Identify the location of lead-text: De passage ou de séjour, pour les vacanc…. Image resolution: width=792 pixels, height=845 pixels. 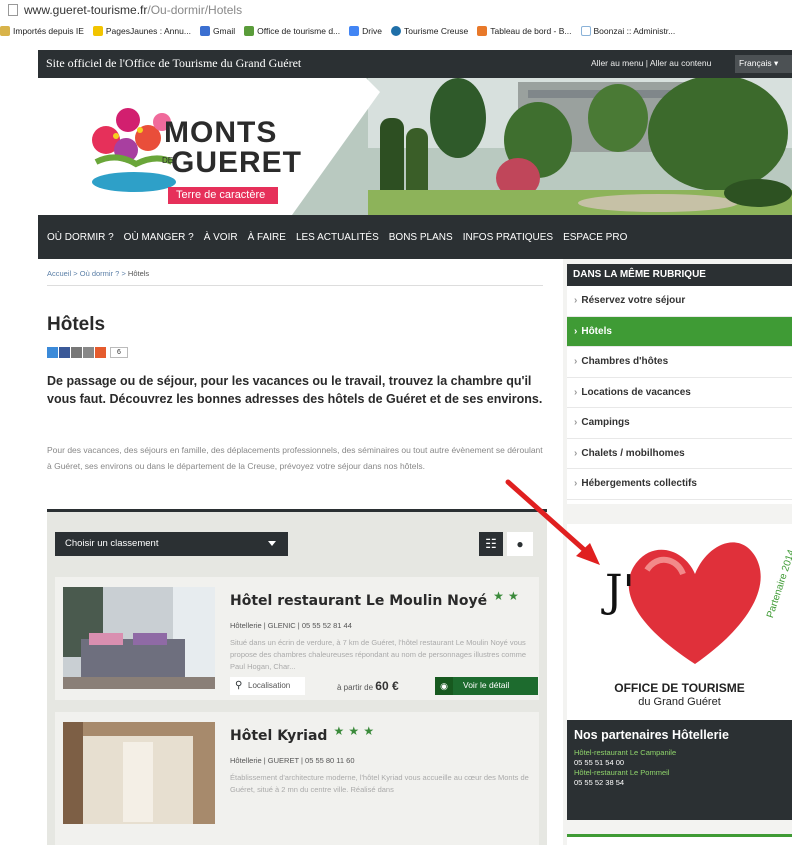
(295, 390).